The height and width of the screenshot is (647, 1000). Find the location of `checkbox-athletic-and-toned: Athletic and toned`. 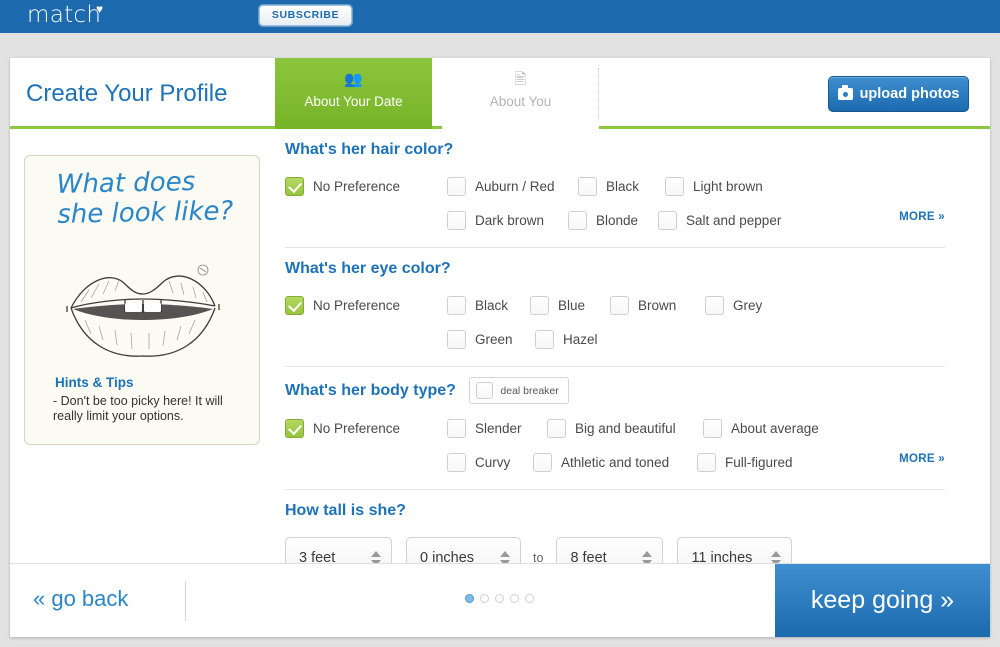

checkbox-athletic-and-toned: Athletic and toned is located at coordinates (601, 462).